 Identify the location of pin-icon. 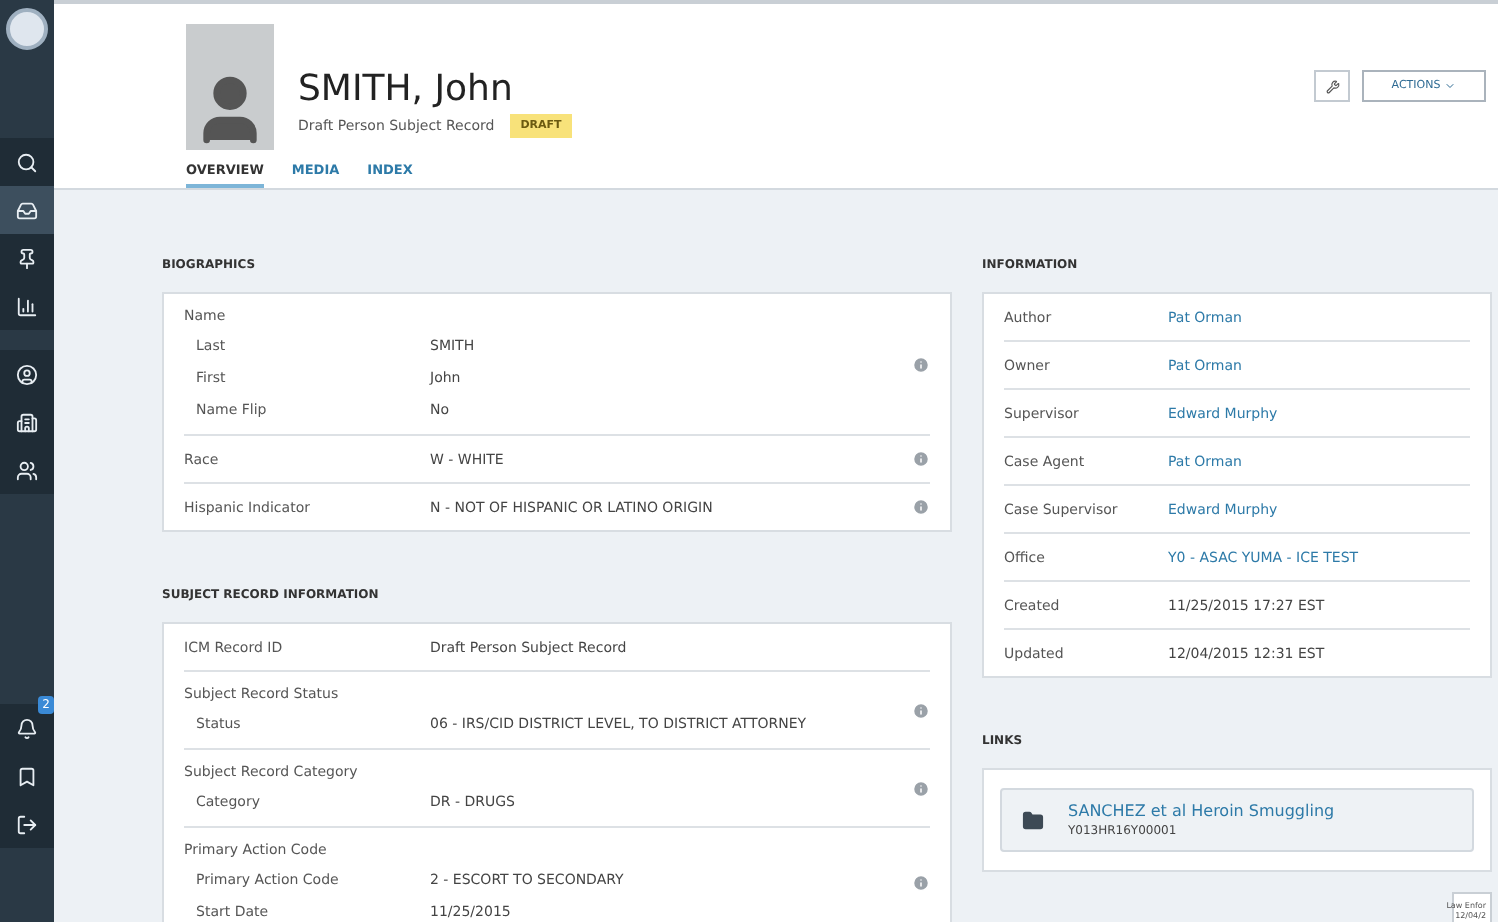
(27, 258).